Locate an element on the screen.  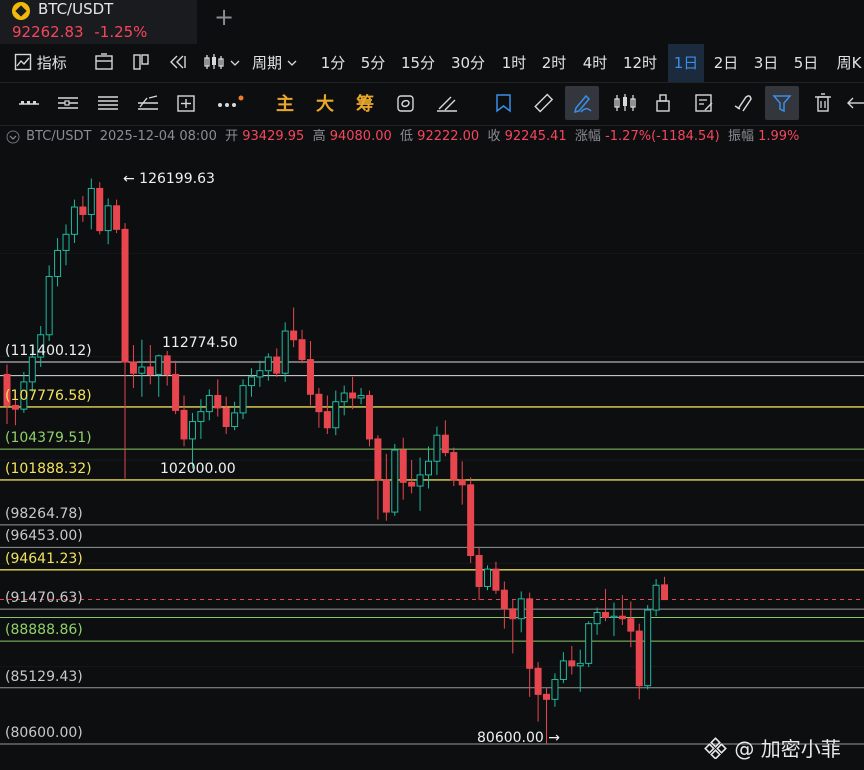
ruler-tool is located at coordinates (543, 103).